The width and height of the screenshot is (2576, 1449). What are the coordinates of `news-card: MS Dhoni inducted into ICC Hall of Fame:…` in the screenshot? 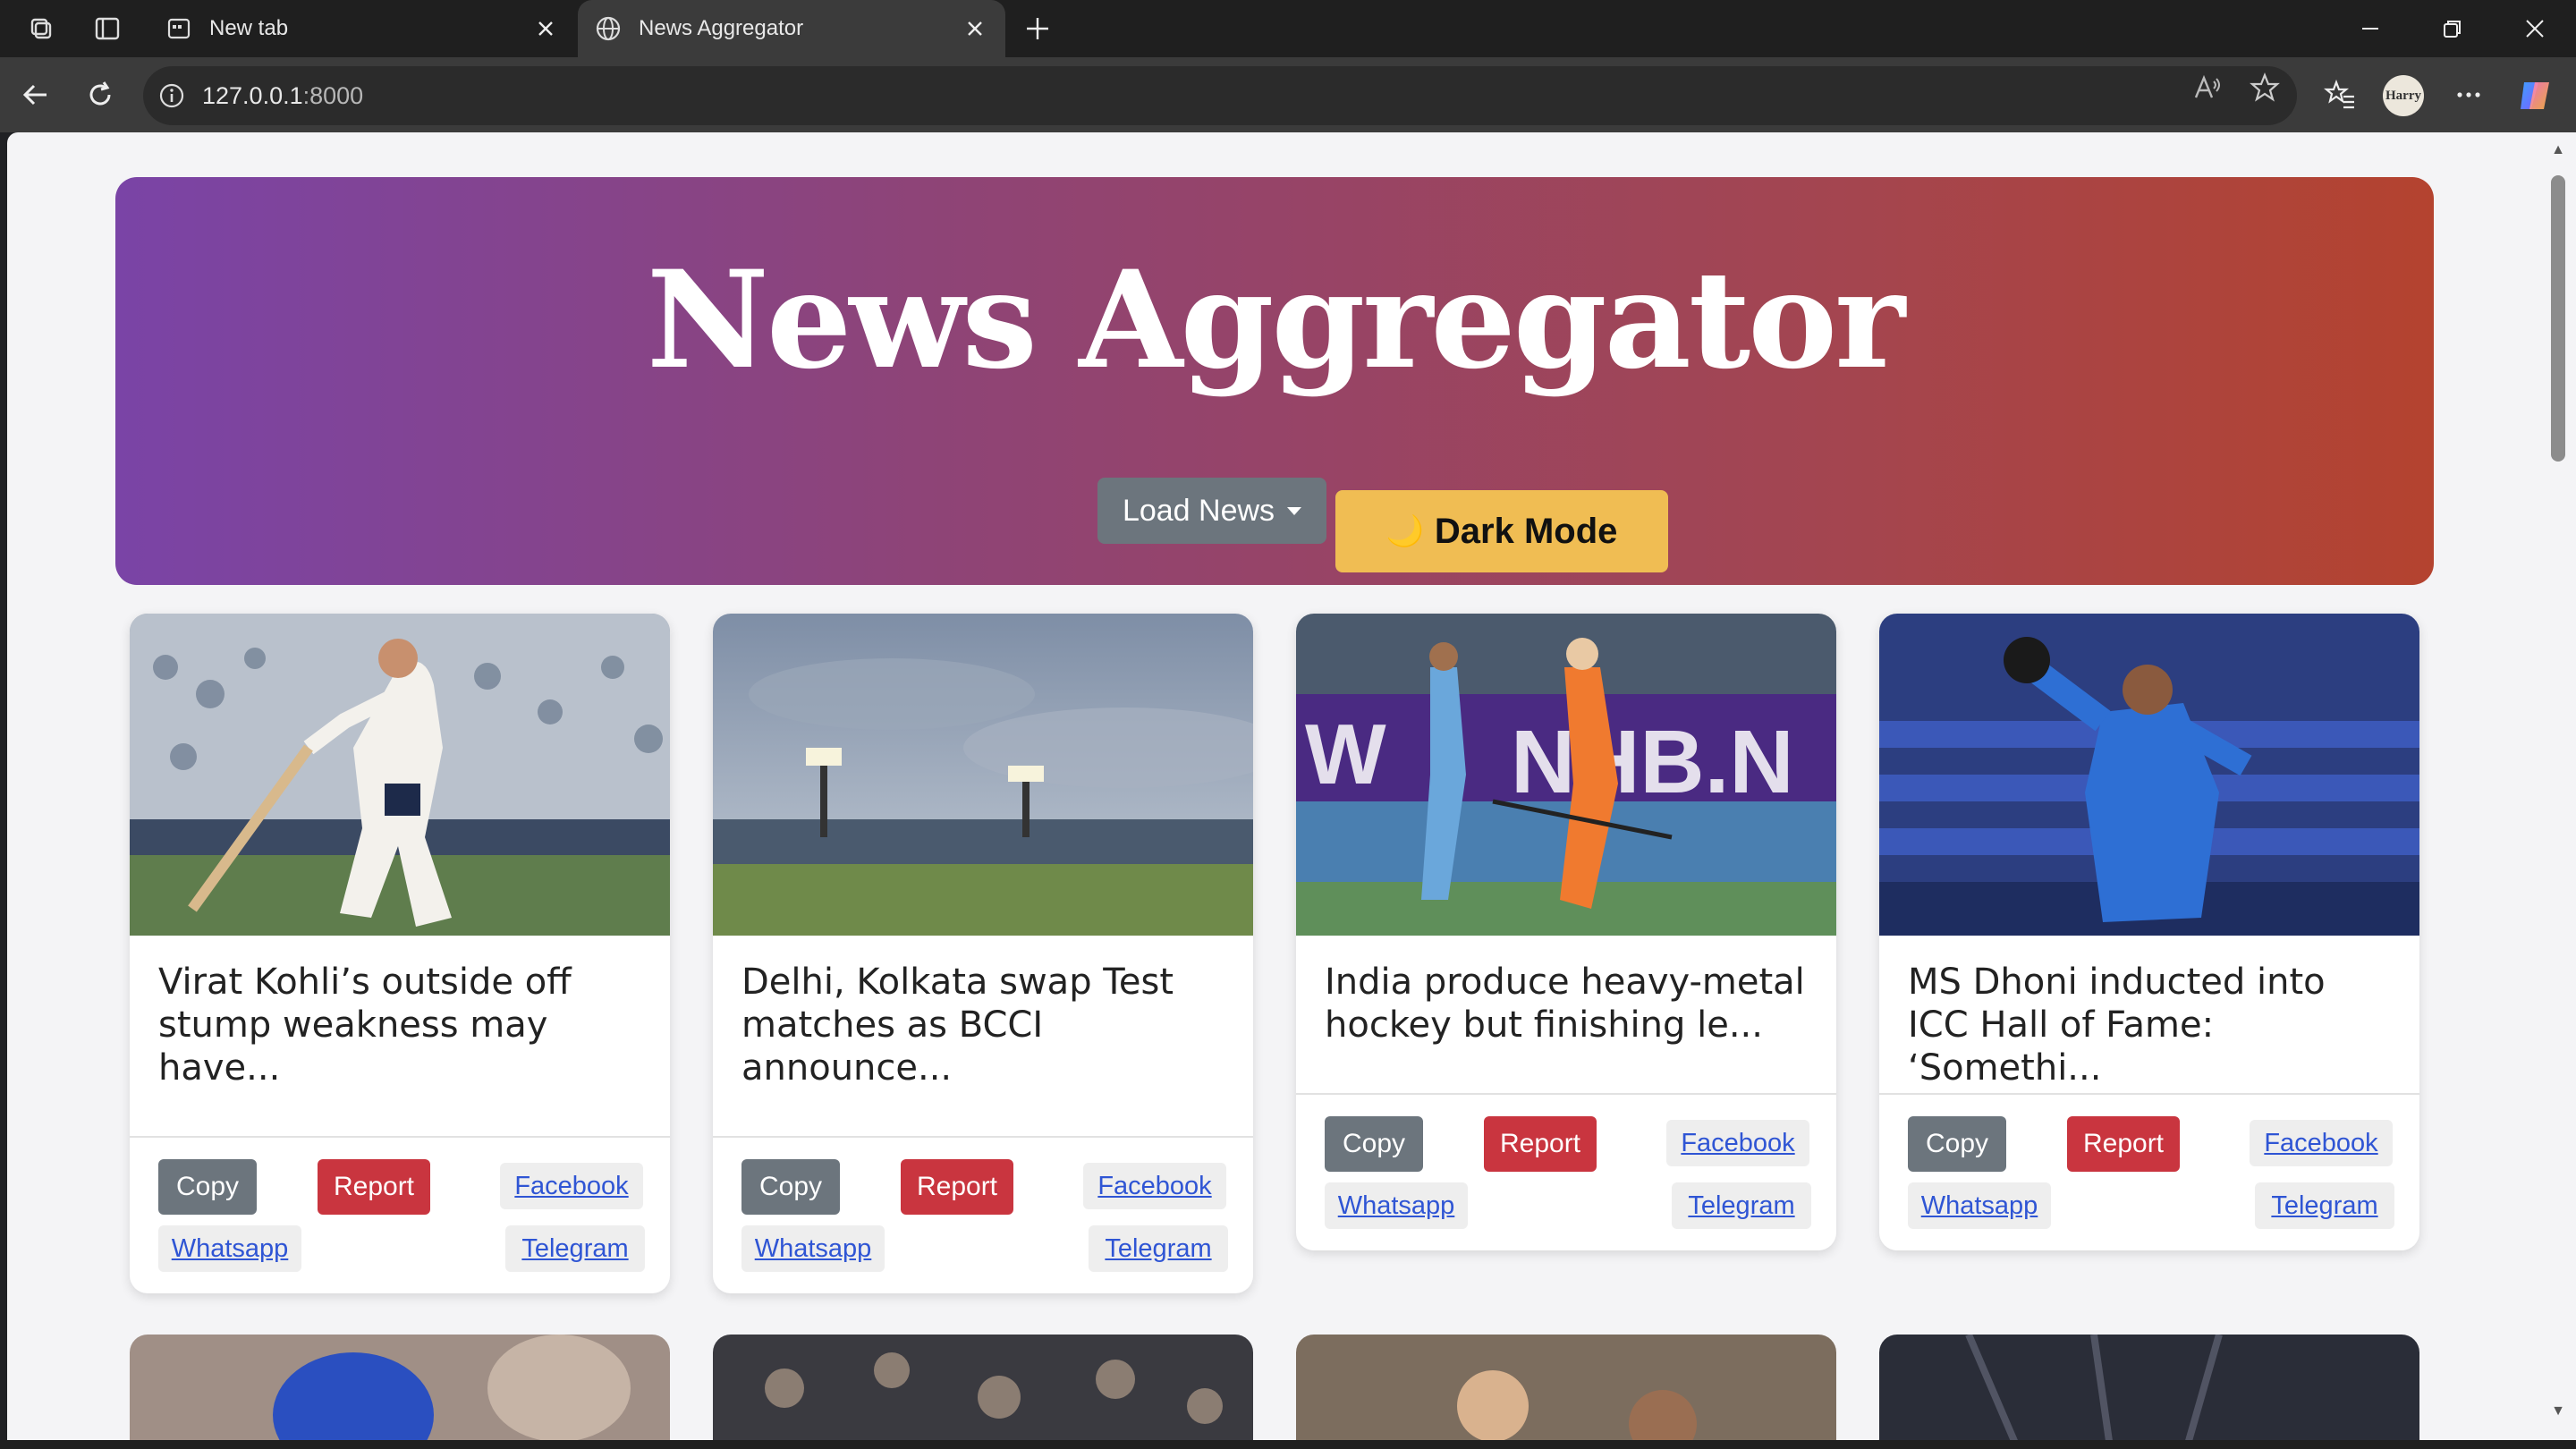 It's located at (2149, 932).